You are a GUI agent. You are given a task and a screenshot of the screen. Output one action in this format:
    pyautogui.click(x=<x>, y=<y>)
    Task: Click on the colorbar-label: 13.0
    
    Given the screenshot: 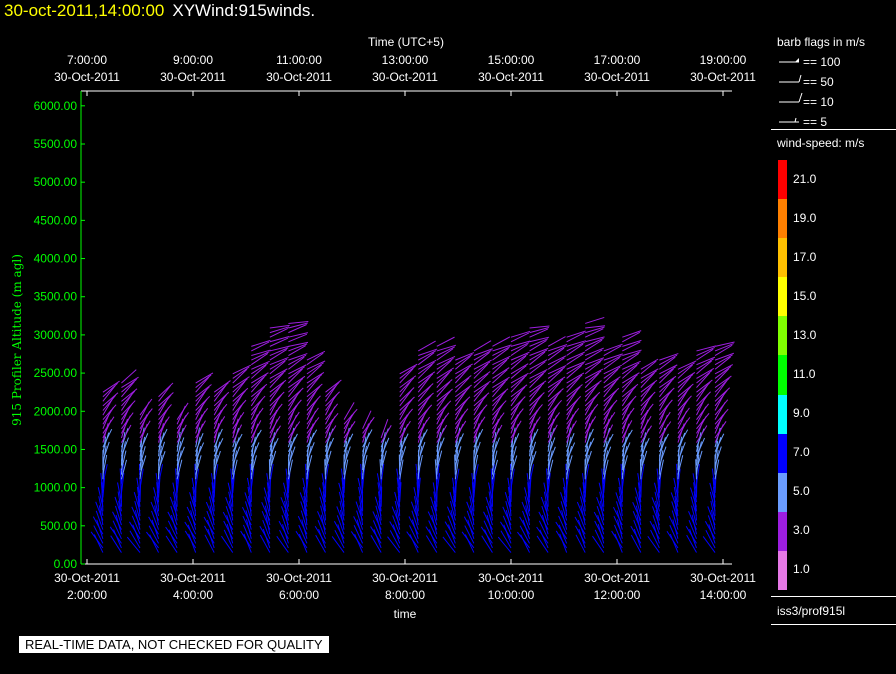 What is the action you would take?
    pyautogui.click(x=805, y=334)
    